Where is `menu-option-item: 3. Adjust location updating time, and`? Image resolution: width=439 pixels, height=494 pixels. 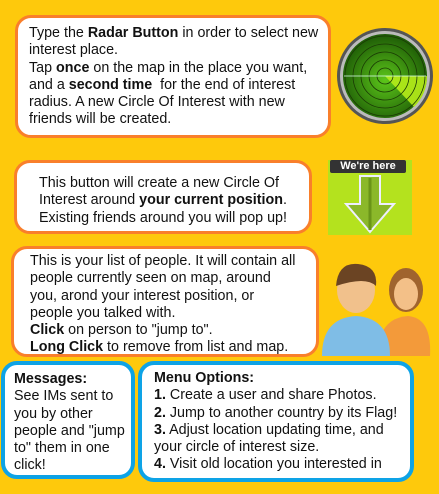
menu-option-item: 3. Adjust location updating time, and is located at coordinates (282, 430).